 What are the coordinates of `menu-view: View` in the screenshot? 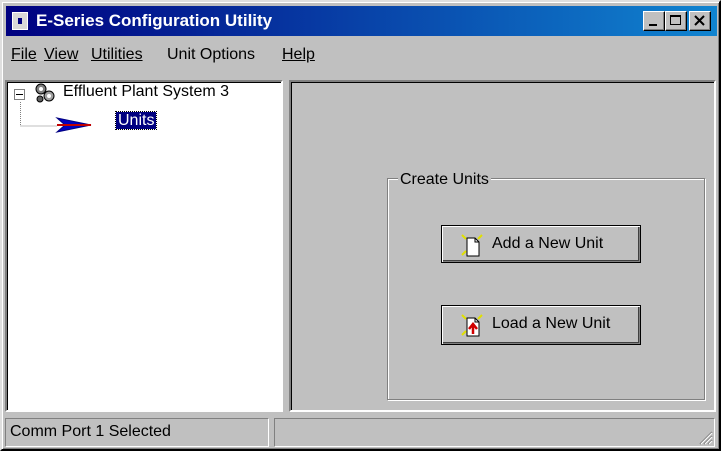 It's located at (61, 55).